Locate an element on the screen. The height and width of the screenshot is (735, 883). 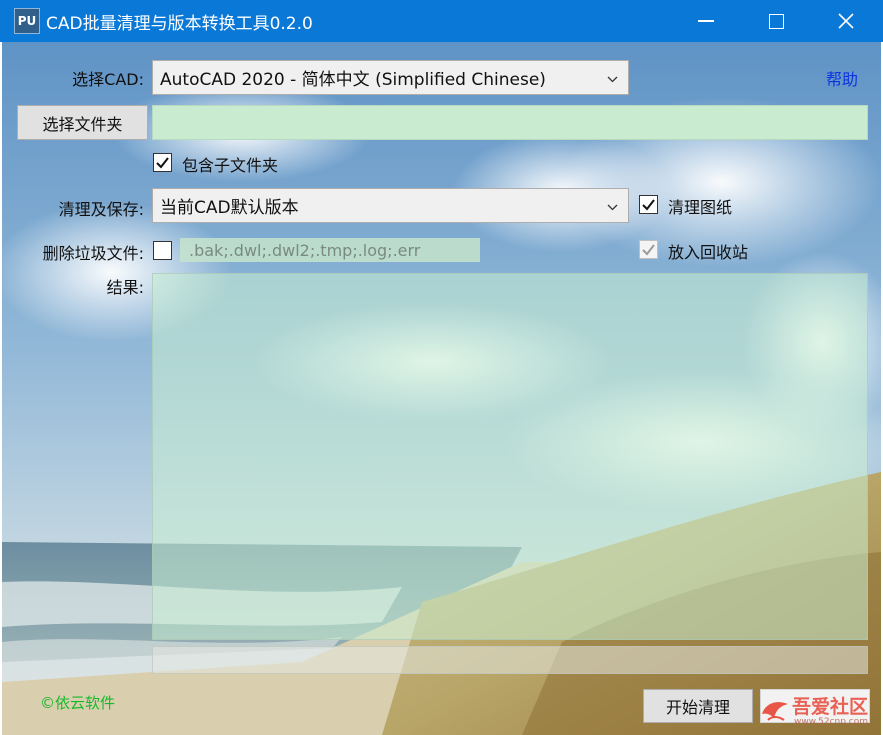
include-subfolders-label: 包含子文件夹 is located at coordinates (230, 165).